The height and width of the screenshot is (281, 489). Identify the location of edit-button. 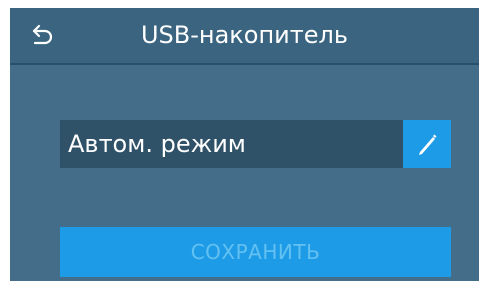
(427, 144).